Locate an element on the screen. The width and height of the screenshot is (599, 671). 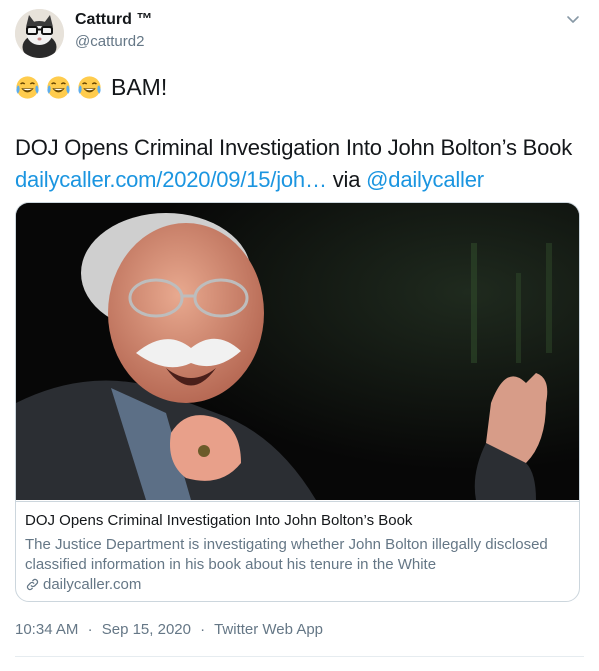
card-domain: dailycaller.com is located at coordinates (83, 584).